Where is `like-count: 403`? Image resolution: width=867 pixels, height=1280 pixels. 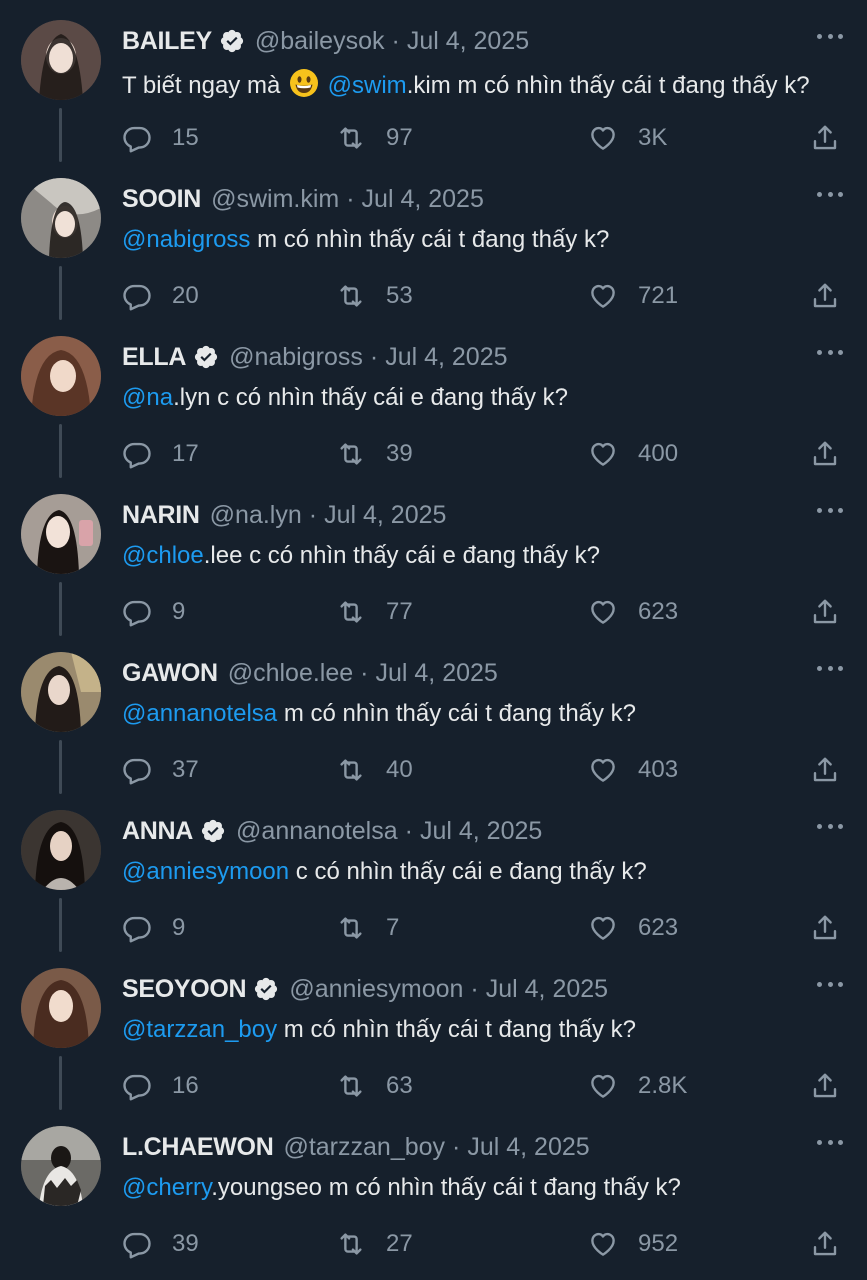 like-count: 403 is located at coordinates (658, 769).